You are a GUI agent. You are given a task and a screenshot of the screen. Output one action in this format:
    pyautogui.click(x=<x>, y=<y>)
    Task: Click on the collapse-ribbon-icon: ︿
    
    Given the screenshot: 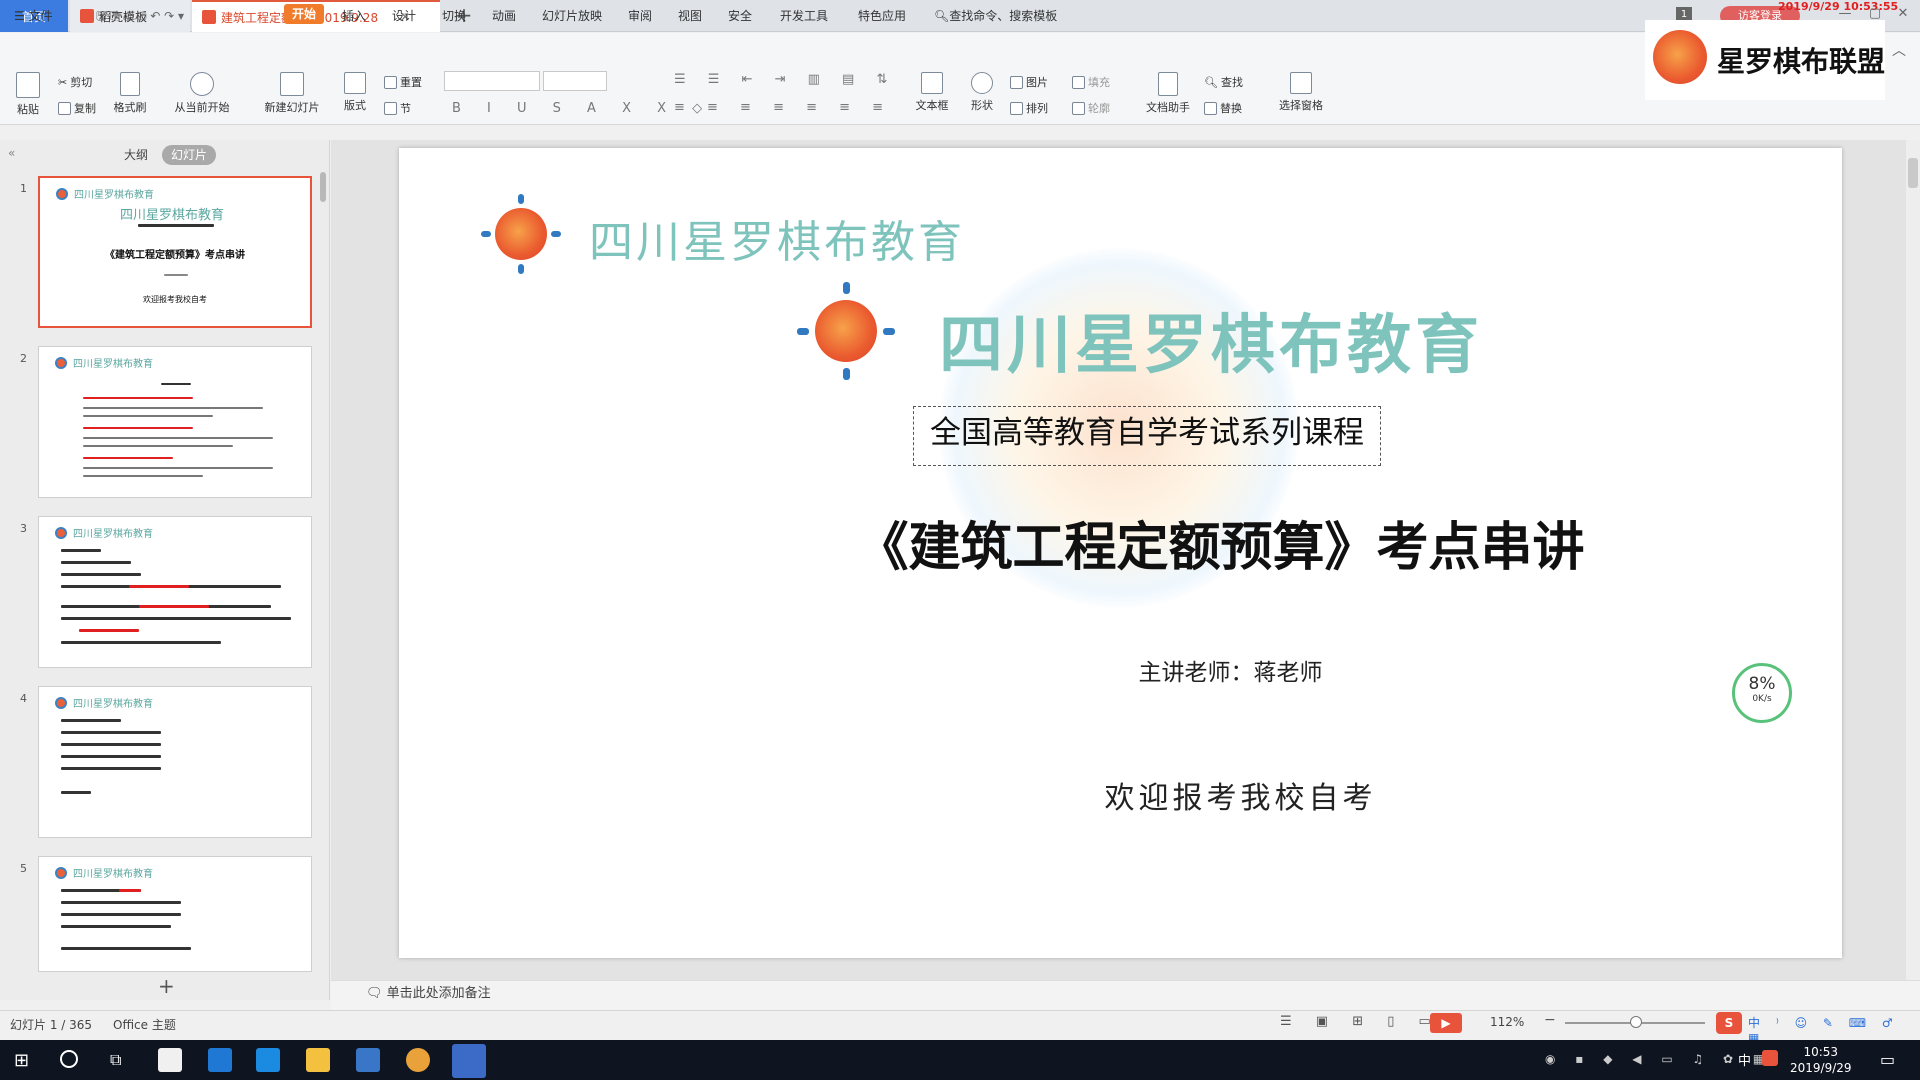 What is the action you would take?
    pyautogui.click(x=1899, y=50)
    